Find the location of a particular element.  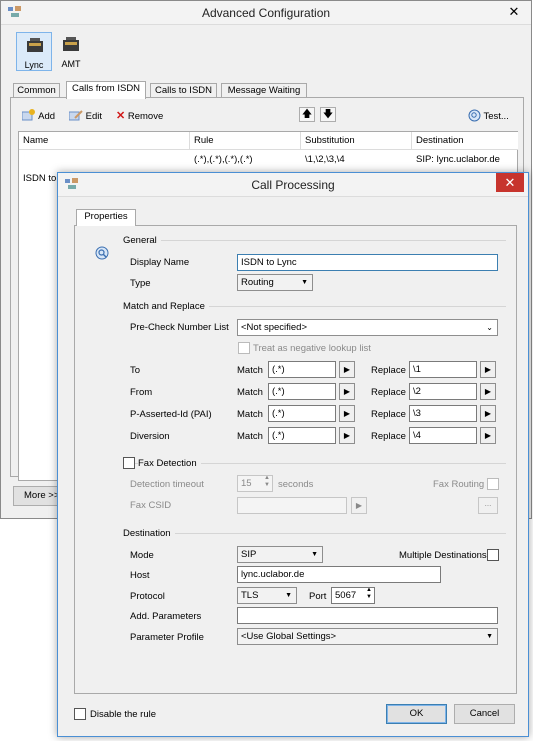

fax-csid-picker-button: ▶ is located at coordinates (359, 505).